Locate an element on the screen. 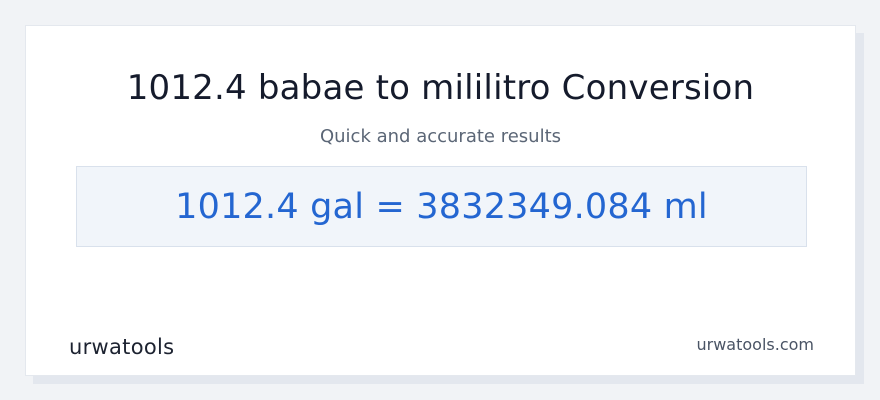 The width and height of the screenshot is (880, 400). conversion-result: 1012.4 gal = 3832349.084 ml is located at coordinates (441, 206).